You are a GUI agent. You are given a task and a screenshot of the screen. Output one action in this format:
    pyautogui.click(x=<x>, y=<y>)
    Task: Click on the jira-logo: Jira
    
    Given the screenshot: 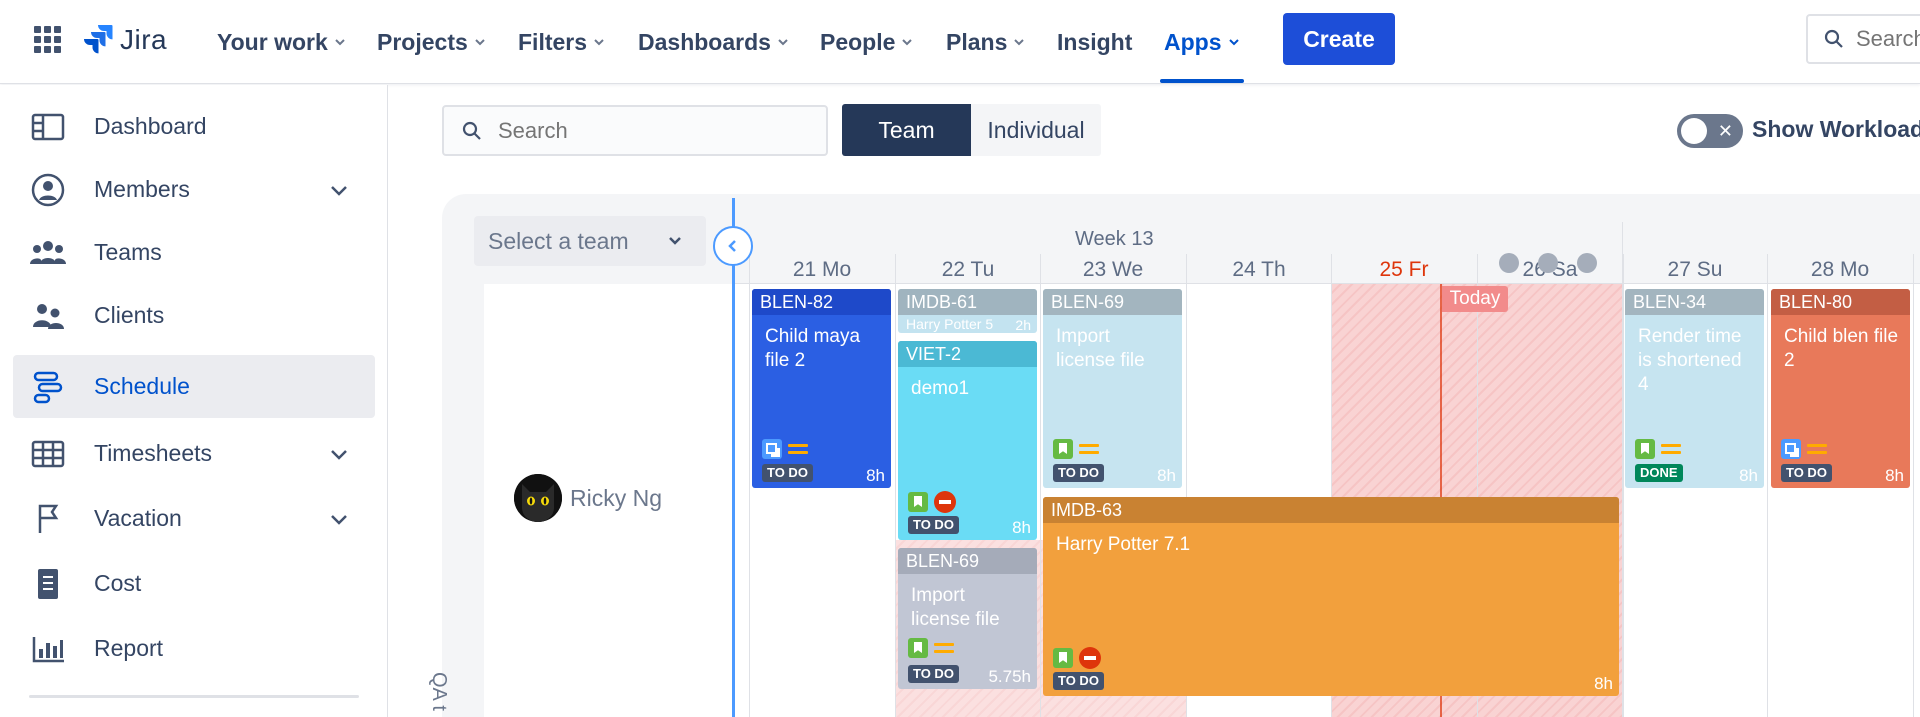 What is the action you would take?
    pyautogui.click(x=125, y=40)
    